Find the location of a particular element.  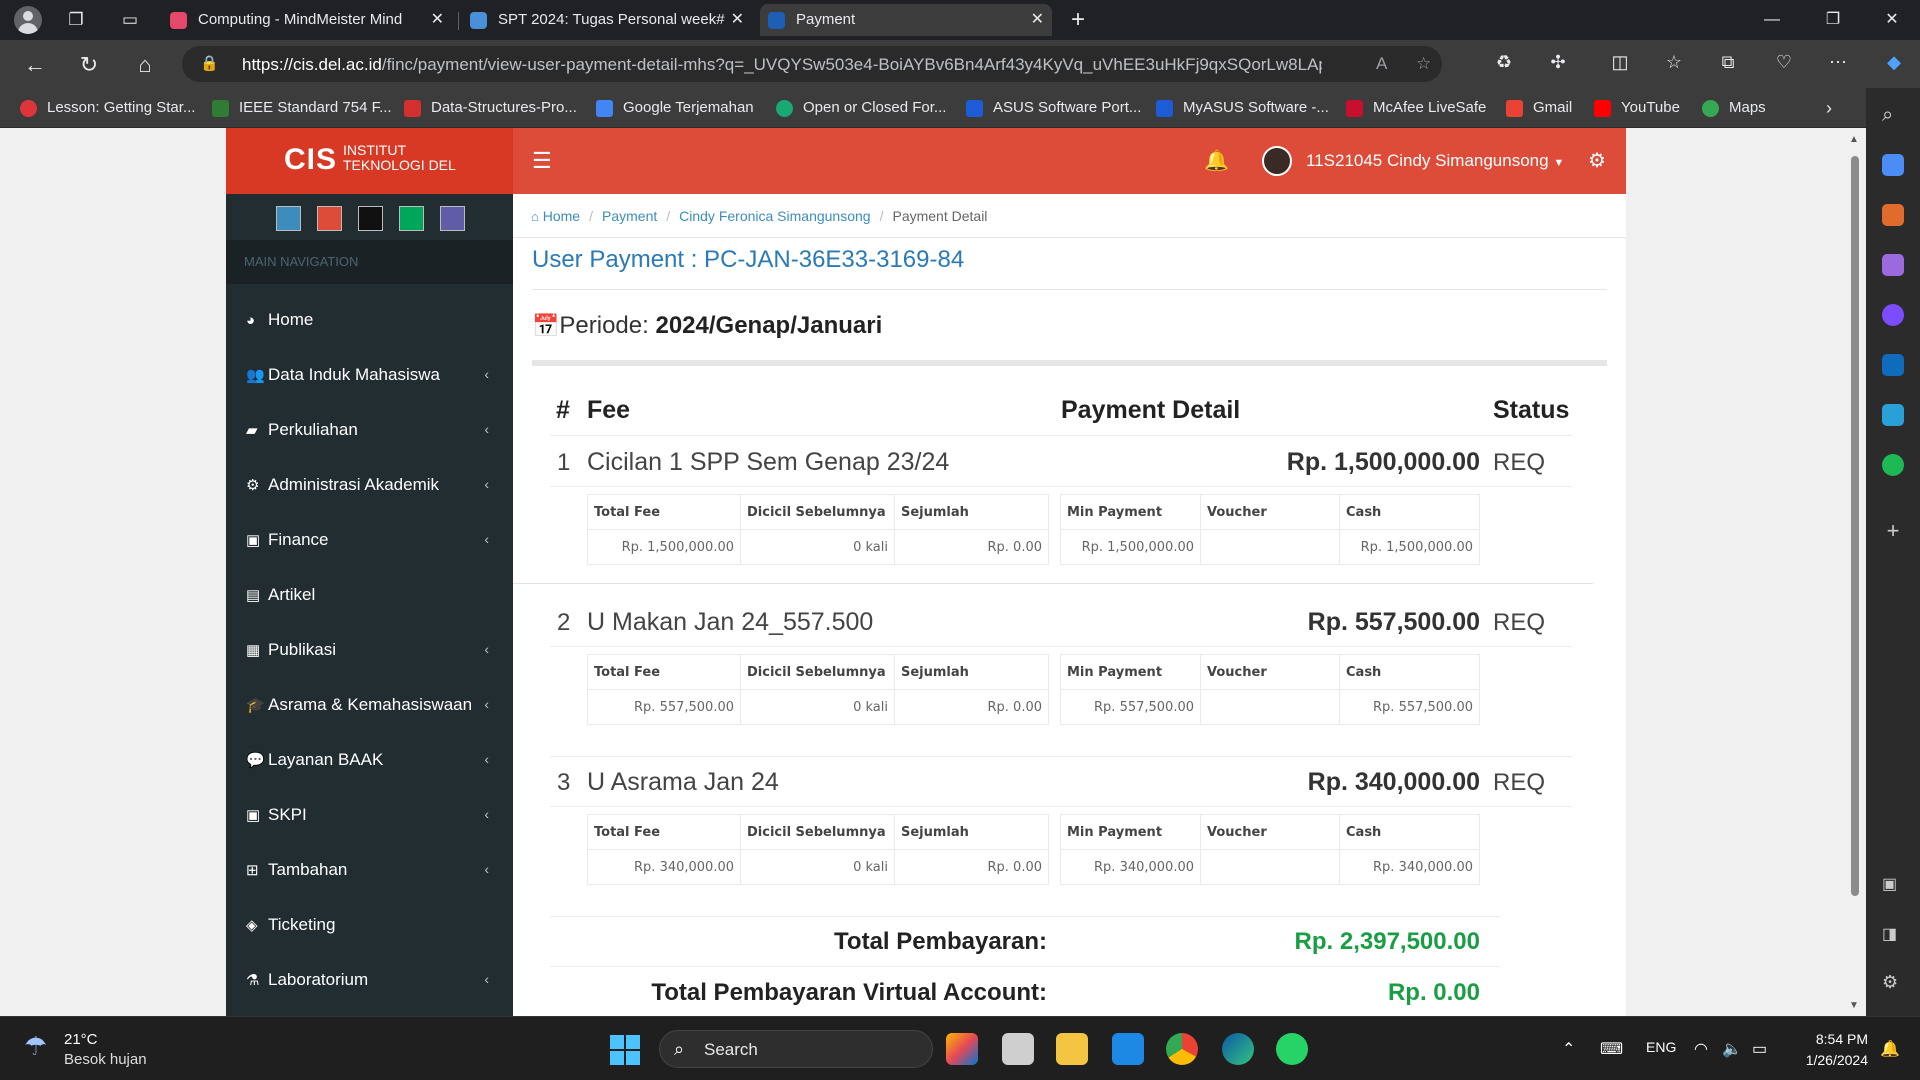

profile-avatar is located at coordinates (28, 20).